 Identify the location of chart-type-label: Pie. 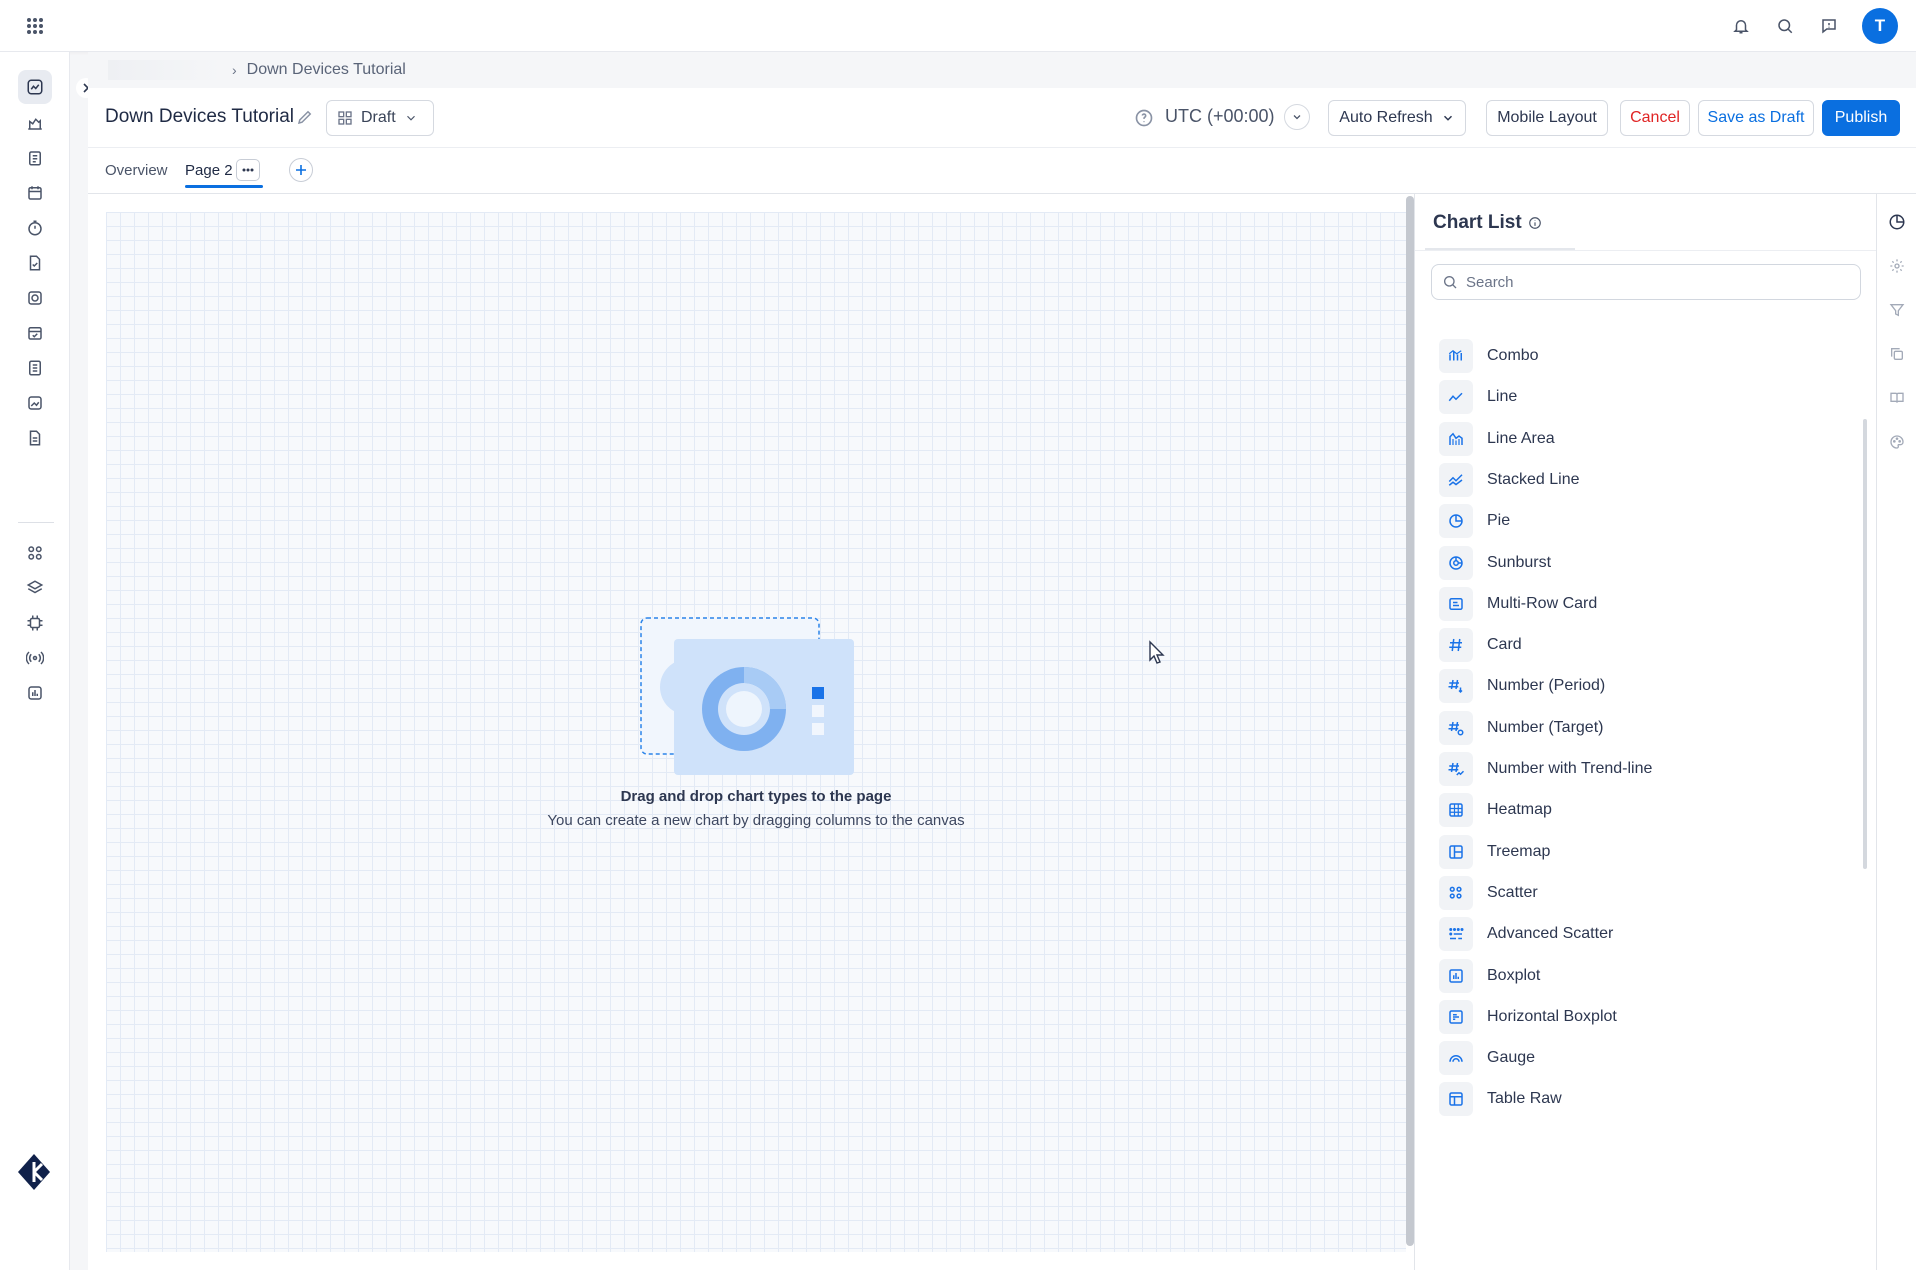
(1499, 521).